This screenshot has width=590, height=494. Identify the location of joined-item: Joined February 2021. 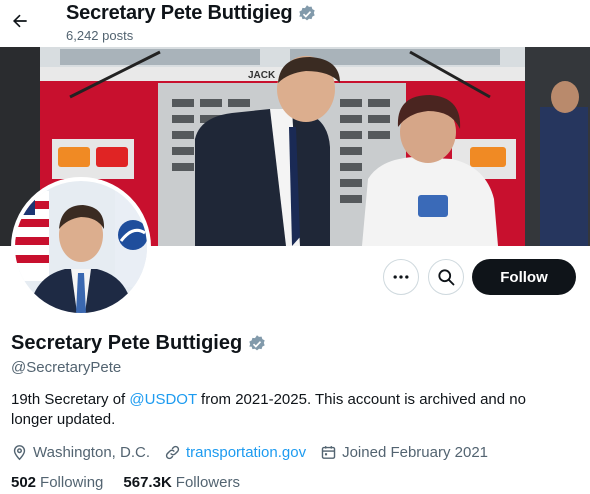
(404, 452).